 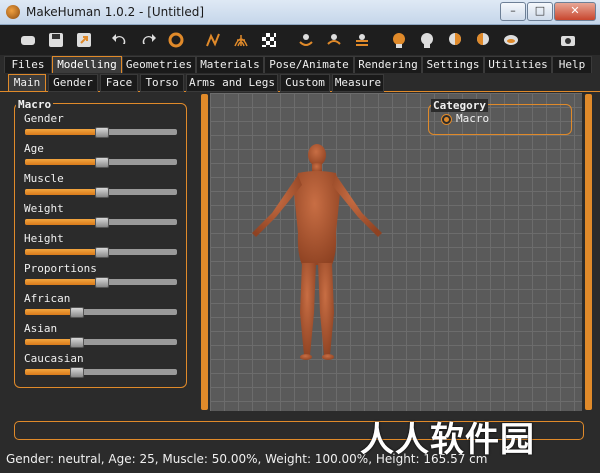 I want to click on slider-label-gender: Gender, so click(x=44, y=118).